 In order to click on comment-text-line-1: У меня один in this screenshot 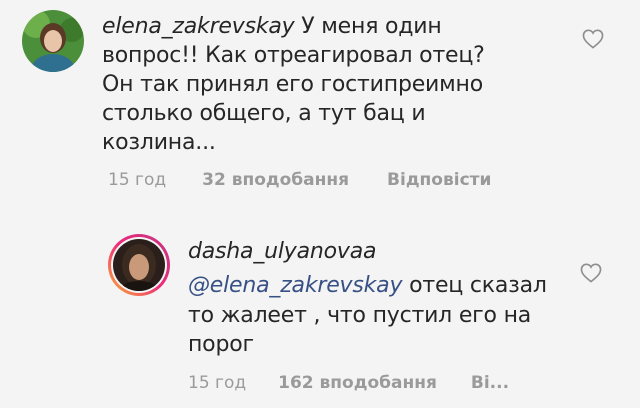, I will do `click(368, 26)`.